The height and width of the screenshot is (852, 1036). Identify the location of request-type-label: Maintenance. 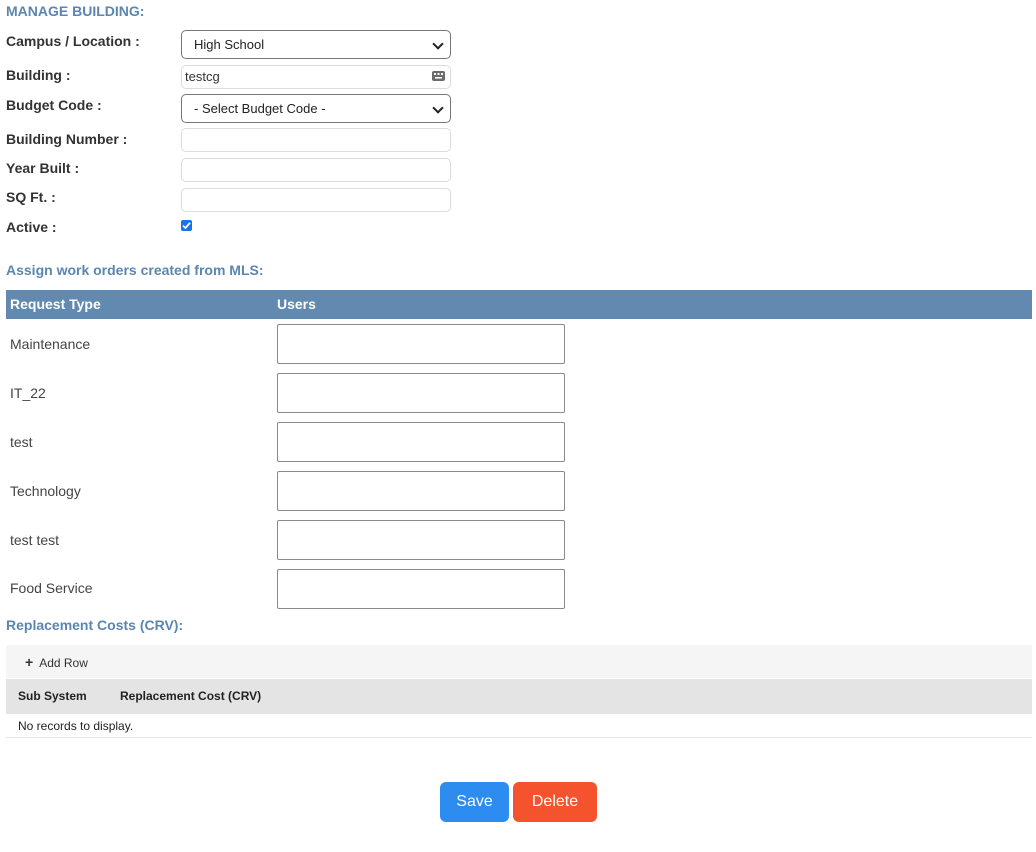
(50, 344).